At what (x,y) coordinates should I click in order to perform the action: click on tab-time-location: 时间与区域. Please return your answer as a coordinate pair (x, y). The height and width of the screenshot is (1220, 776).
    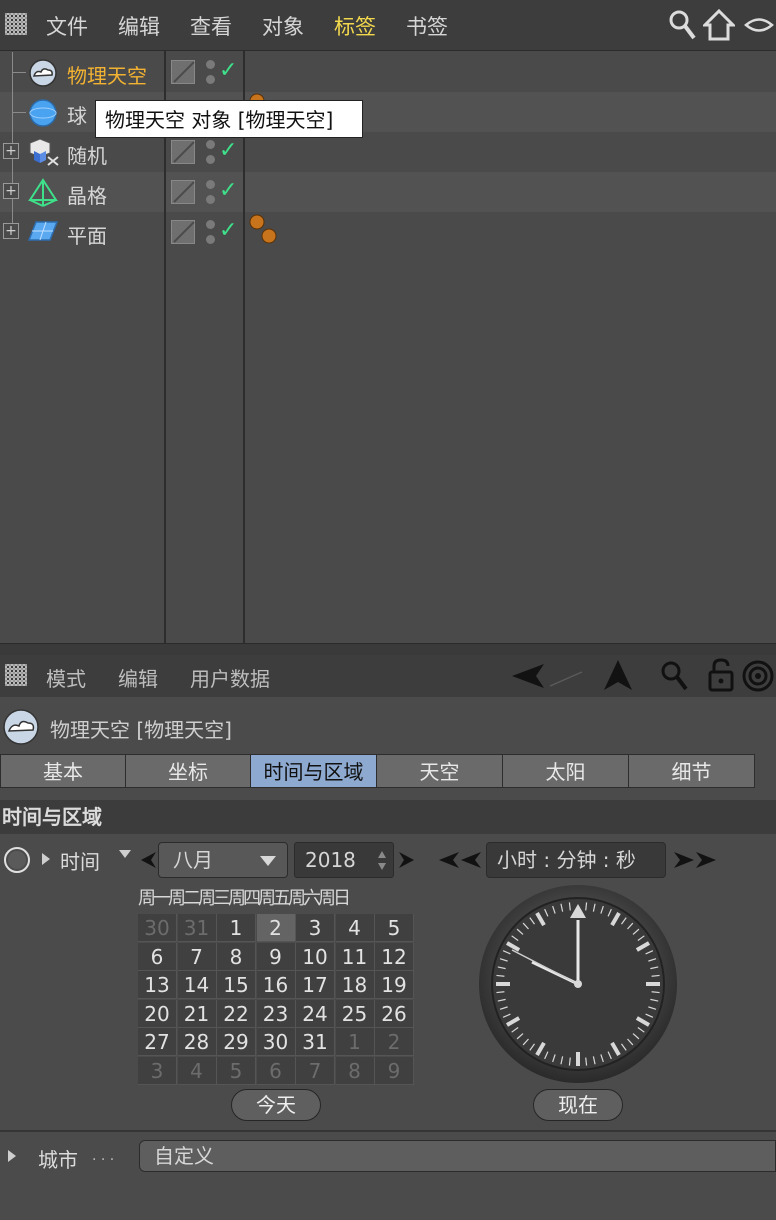
    Looking at the image, I should click on (313, 771).